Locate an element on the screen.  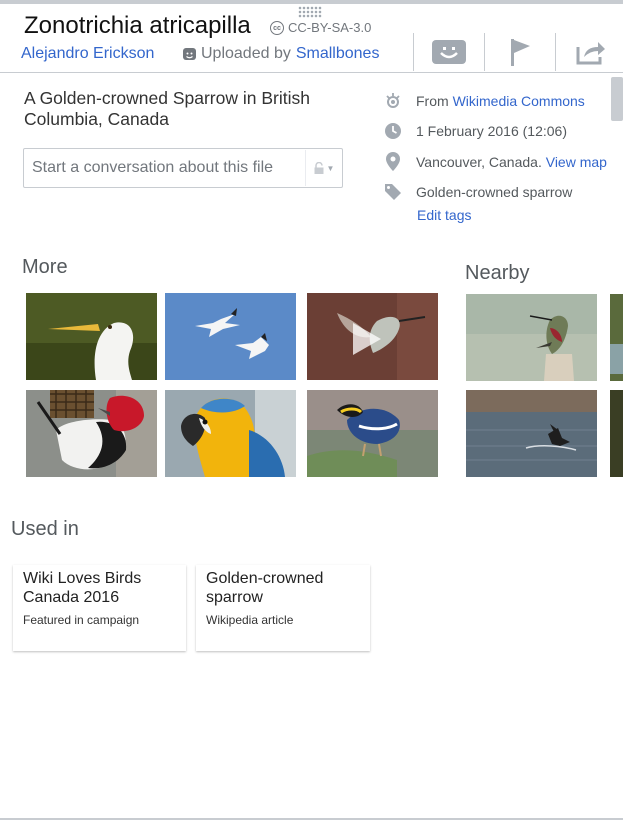
license-text: CC-BY-SA-3.0 is located at coordinates (330, 27).